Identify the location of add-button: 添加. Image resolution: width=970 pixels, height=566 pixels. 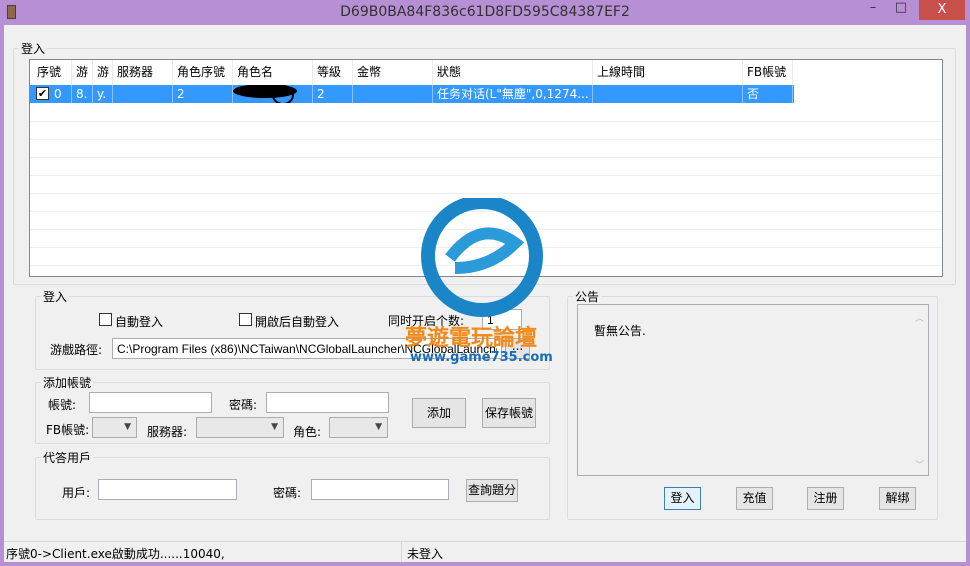
(439, 413).